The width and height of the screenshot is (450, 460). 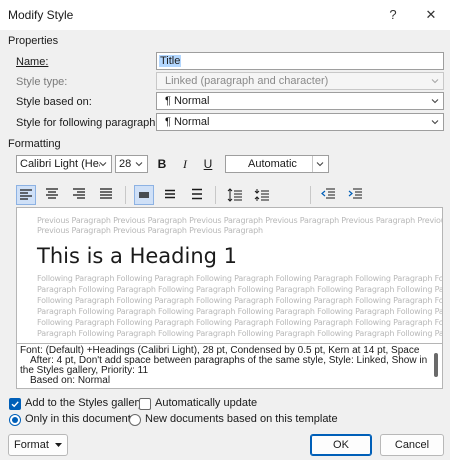 I want to click on based-on-label: Style based on:, so click(x=54, y=102).